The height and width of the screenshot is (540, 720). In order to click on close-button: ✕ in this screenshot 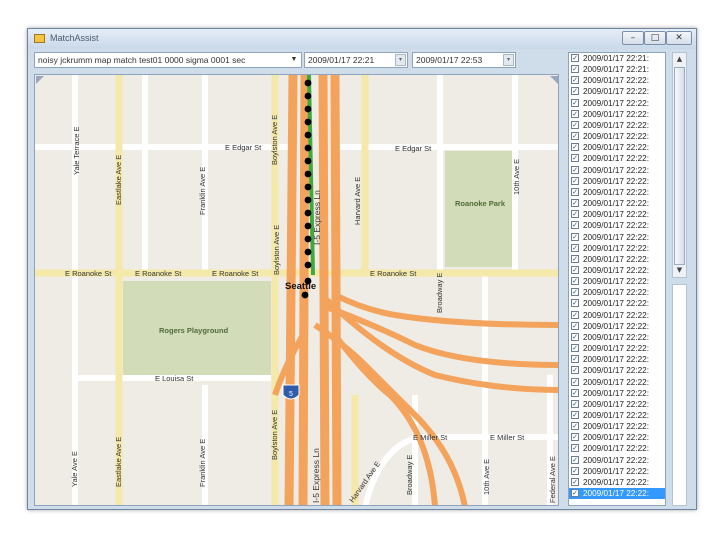, I will do `click(679, 38)`.